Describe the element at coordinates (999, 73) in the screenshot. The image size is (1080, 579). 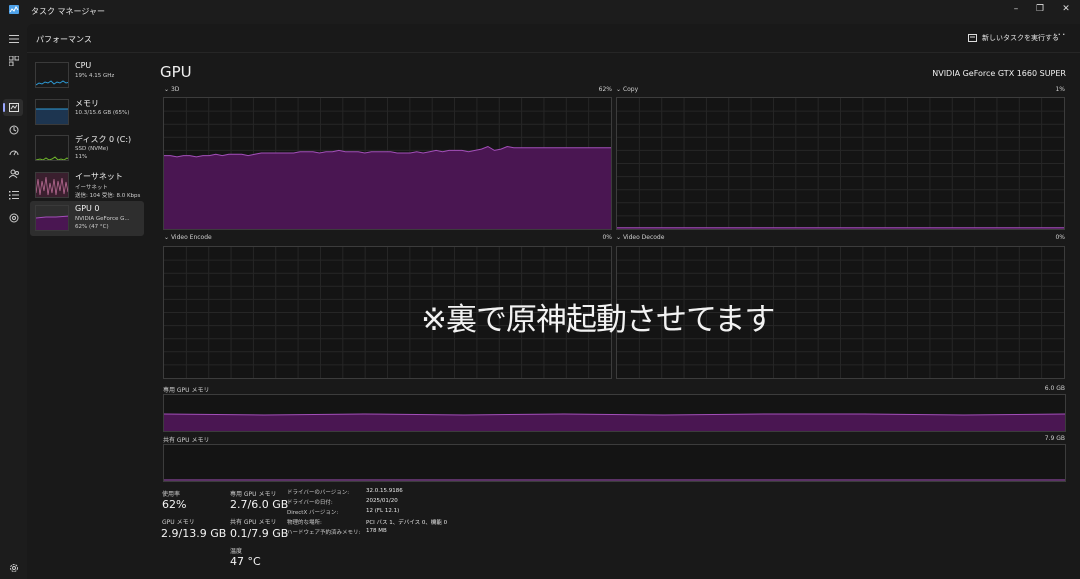
I see `gpu-model-name: NVIDIA GeForce GTX 1660 SUPER` at that location.